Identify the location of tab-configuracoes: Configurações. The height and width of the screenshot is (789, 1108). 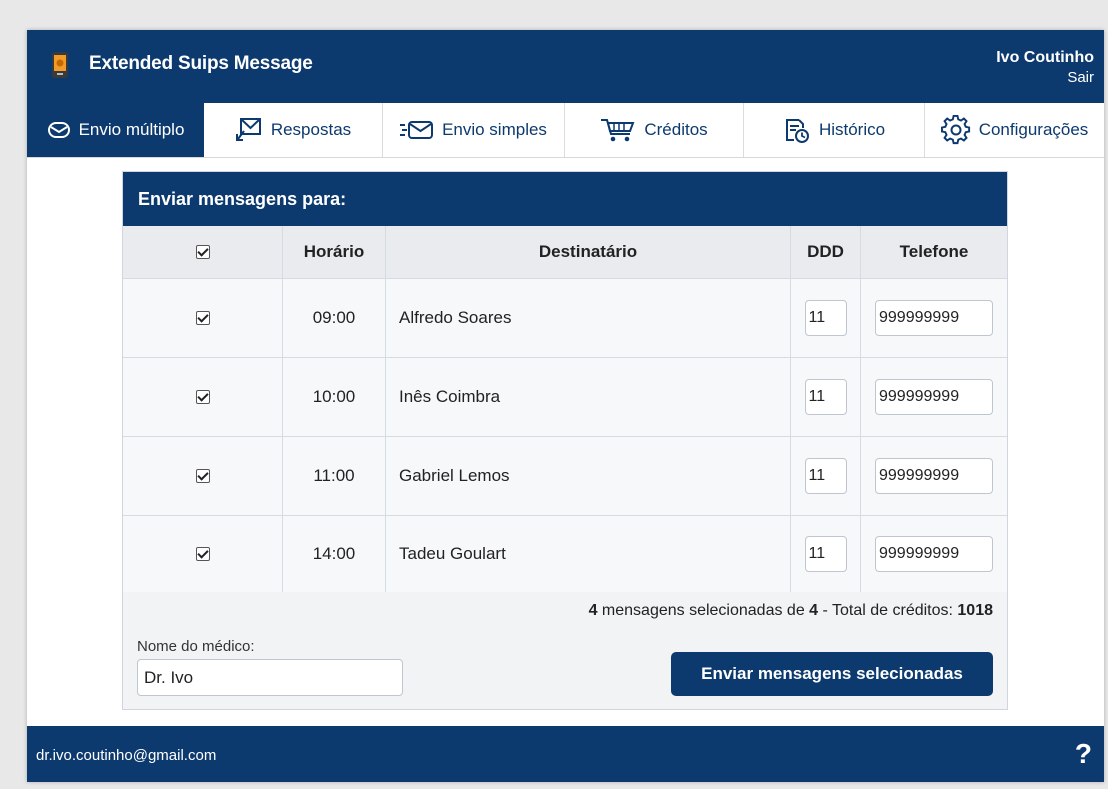
(1014, 130).